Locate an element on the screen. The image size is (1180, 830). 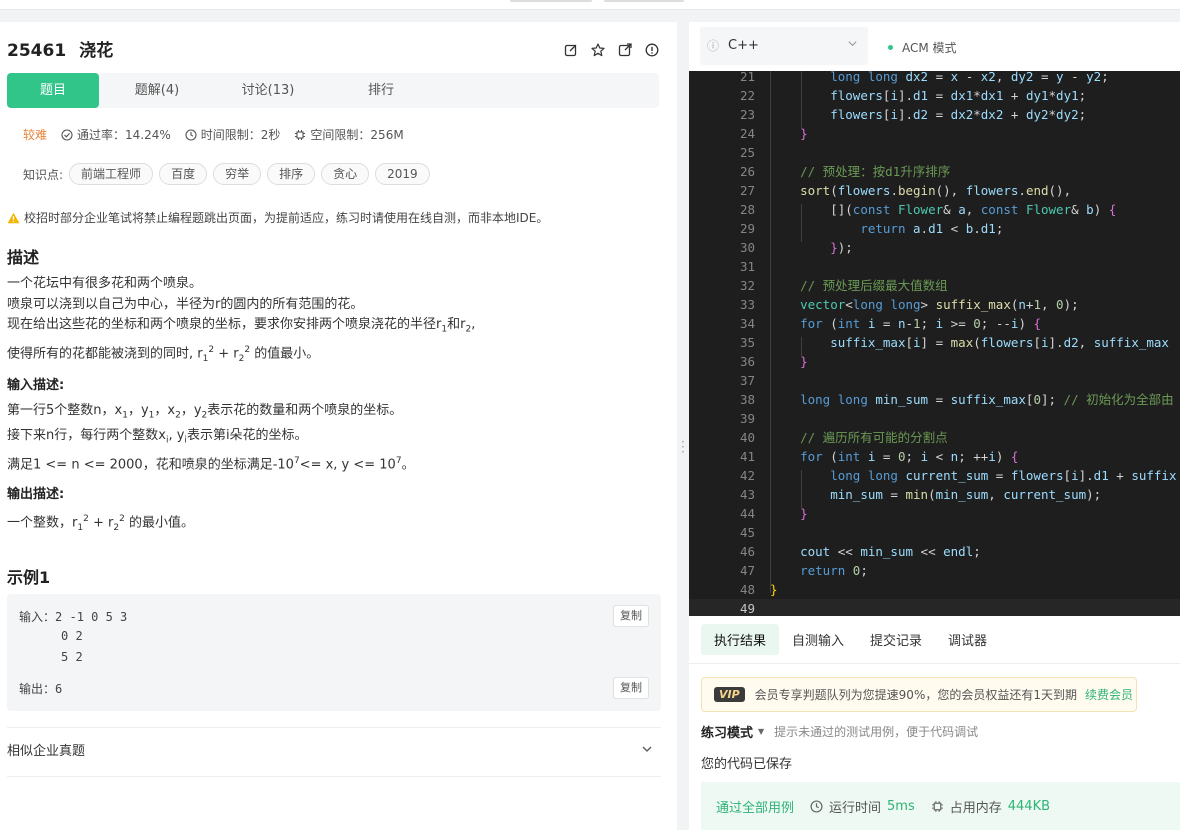
code-line: 48} is located at coordinates (758, 589).